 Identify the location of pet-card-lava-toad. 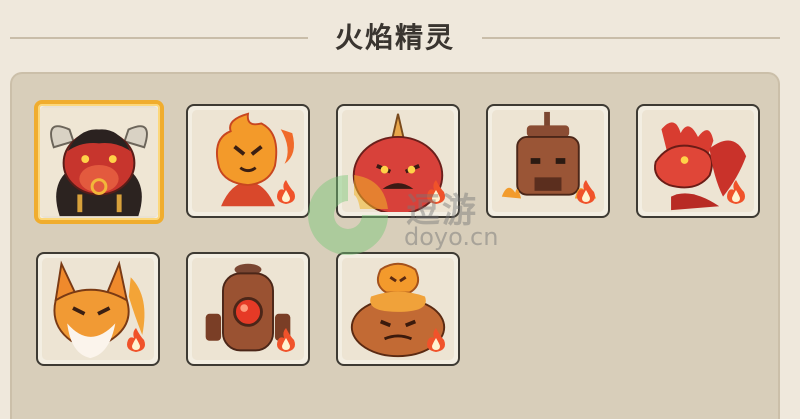
(398, 309).